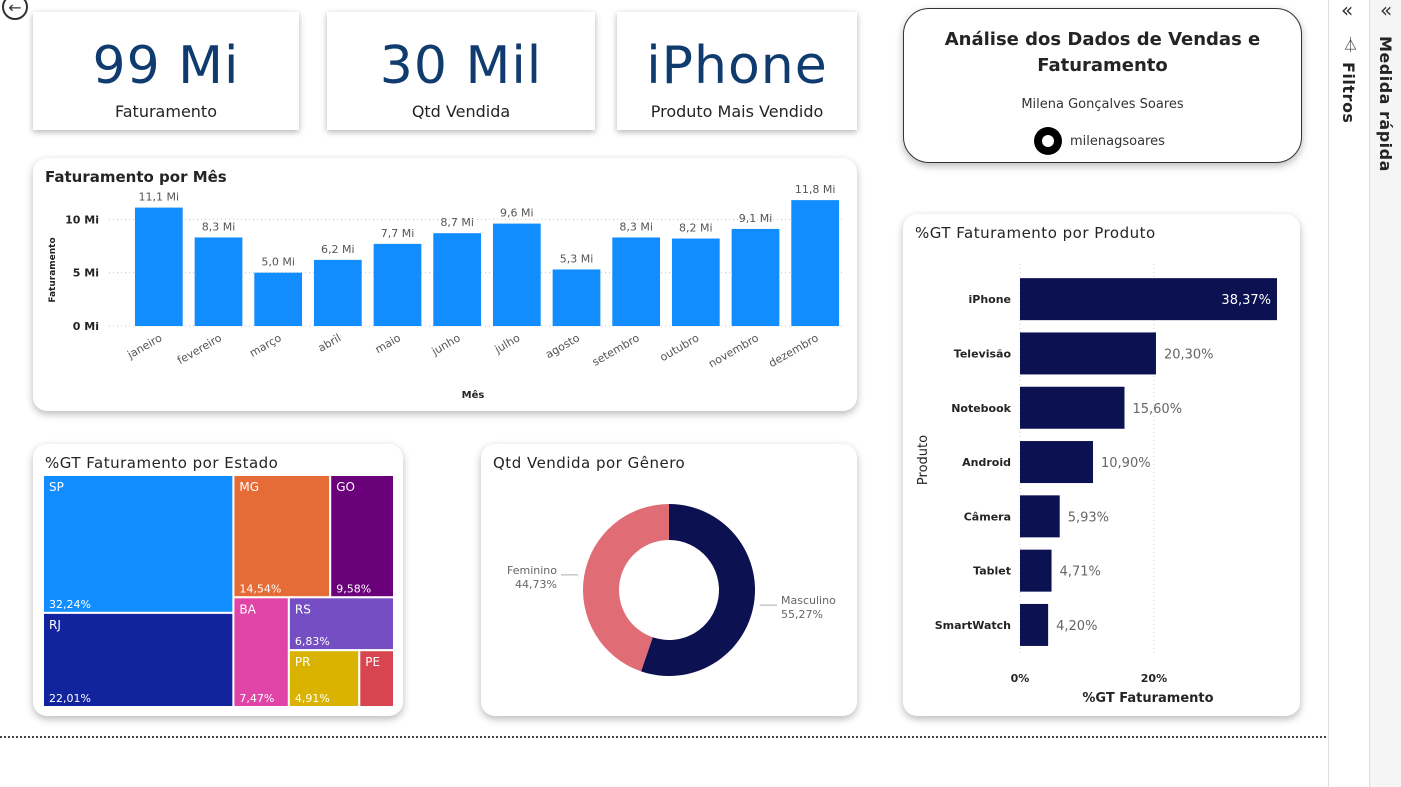 The height and width of the screenshot is (787, 1401). What do you see at coordinates (756, 218) in the screenshot?
I see `data-label: 9,1 Mi` at bounding box center [756, 218].